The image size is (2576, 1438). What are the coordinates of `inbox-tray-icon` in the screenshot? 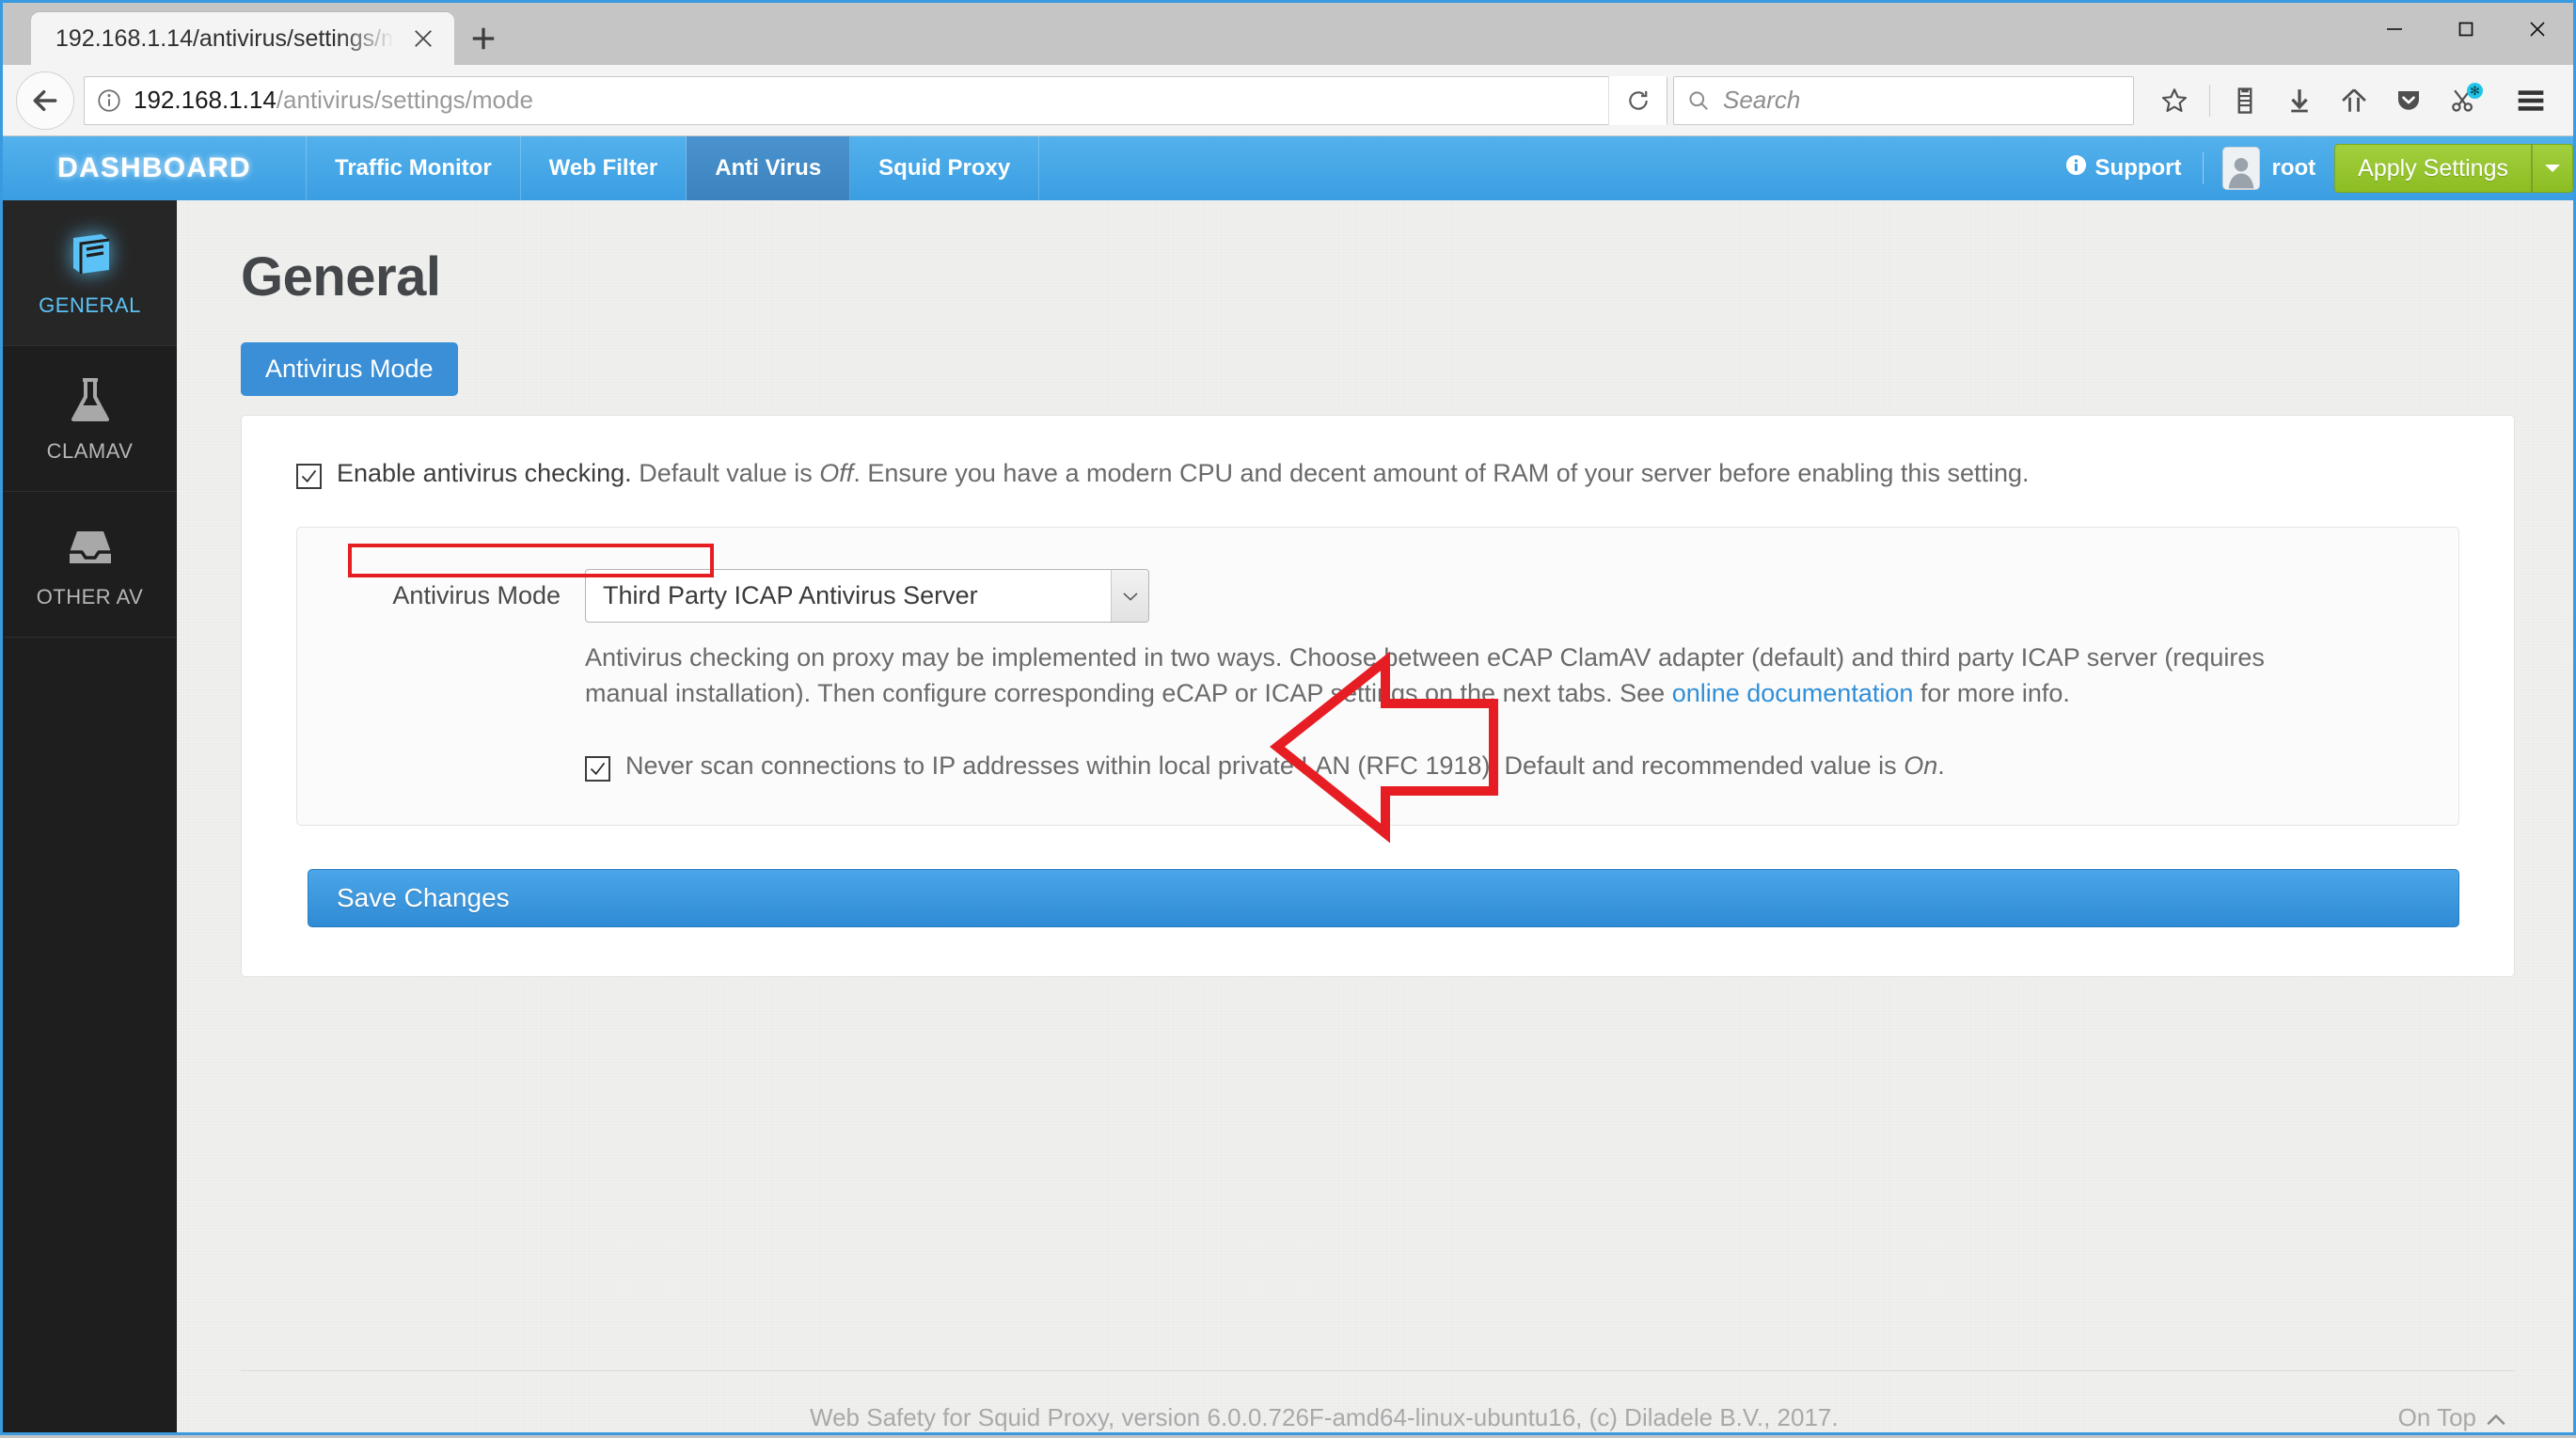 It's located at (90, 546).